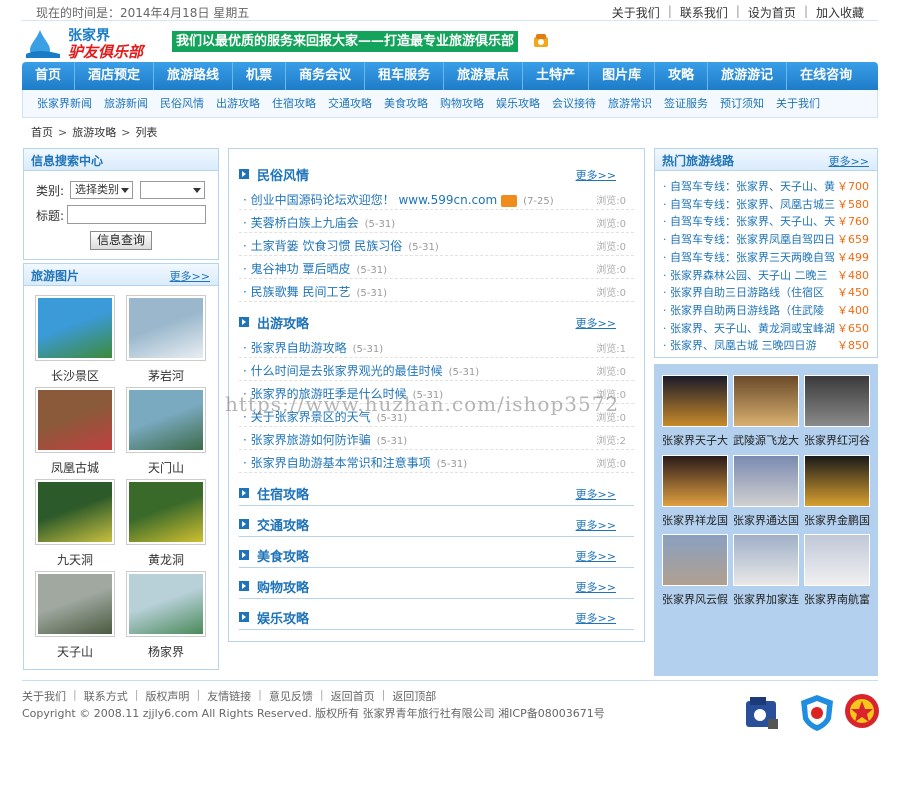 The width and height of the screenshot is (900, 799). I want to click on nav-home: 首页, so click(49, 76).